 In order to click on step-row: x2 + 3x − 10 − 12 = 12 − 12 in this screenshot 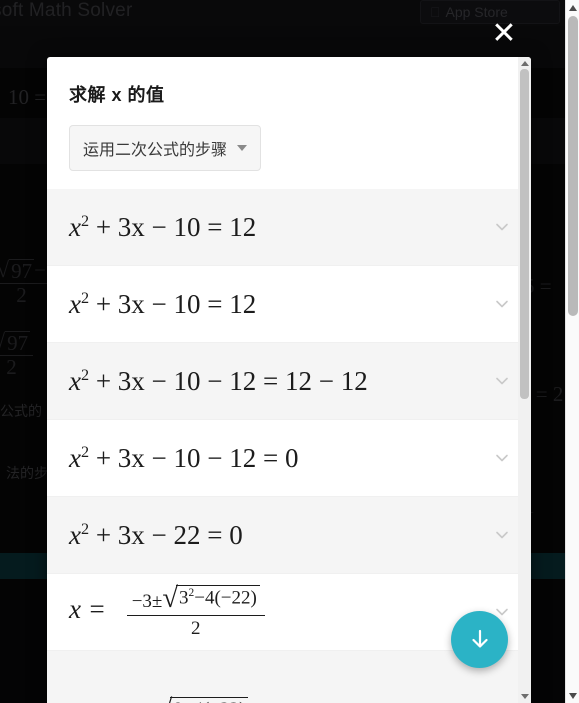, I will do `click(289, 381)`.